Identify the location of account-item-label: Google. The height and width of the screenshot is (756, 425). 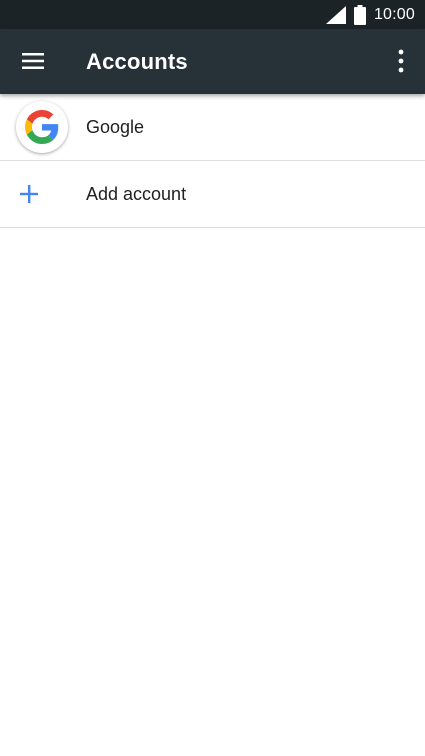
(115, 127).